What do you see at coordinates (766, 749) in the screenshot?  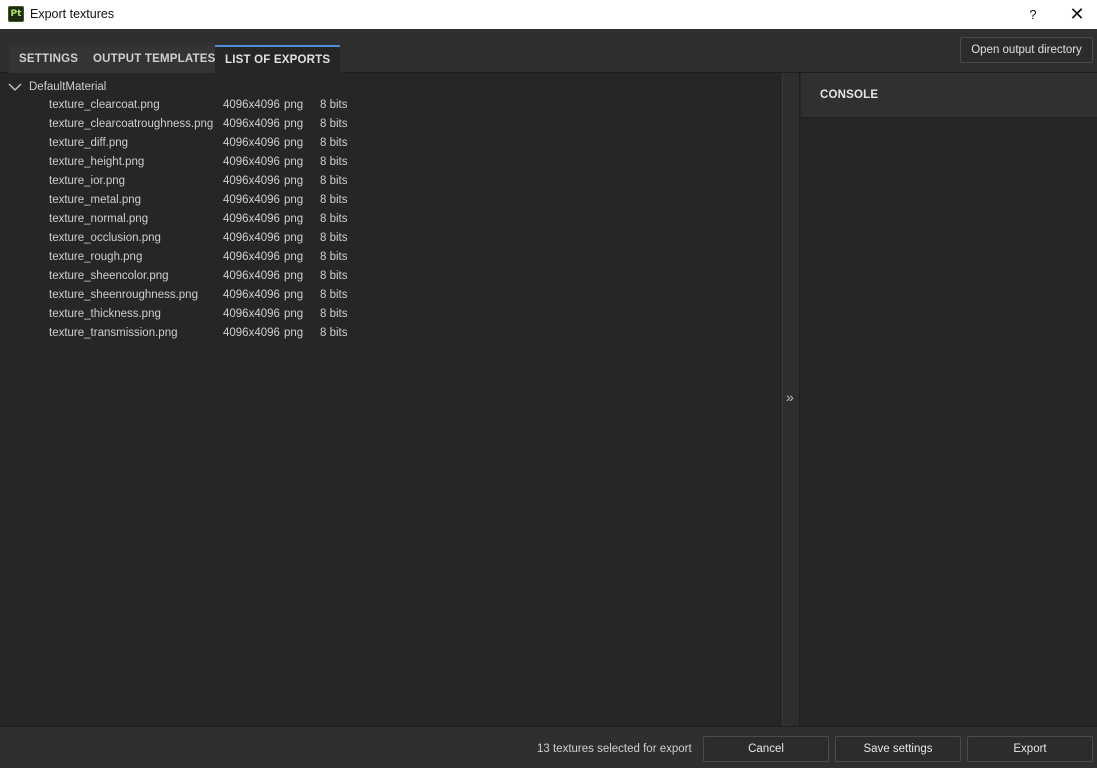 I see `cancel-button: Cancel` at bounding box center [766, 749].